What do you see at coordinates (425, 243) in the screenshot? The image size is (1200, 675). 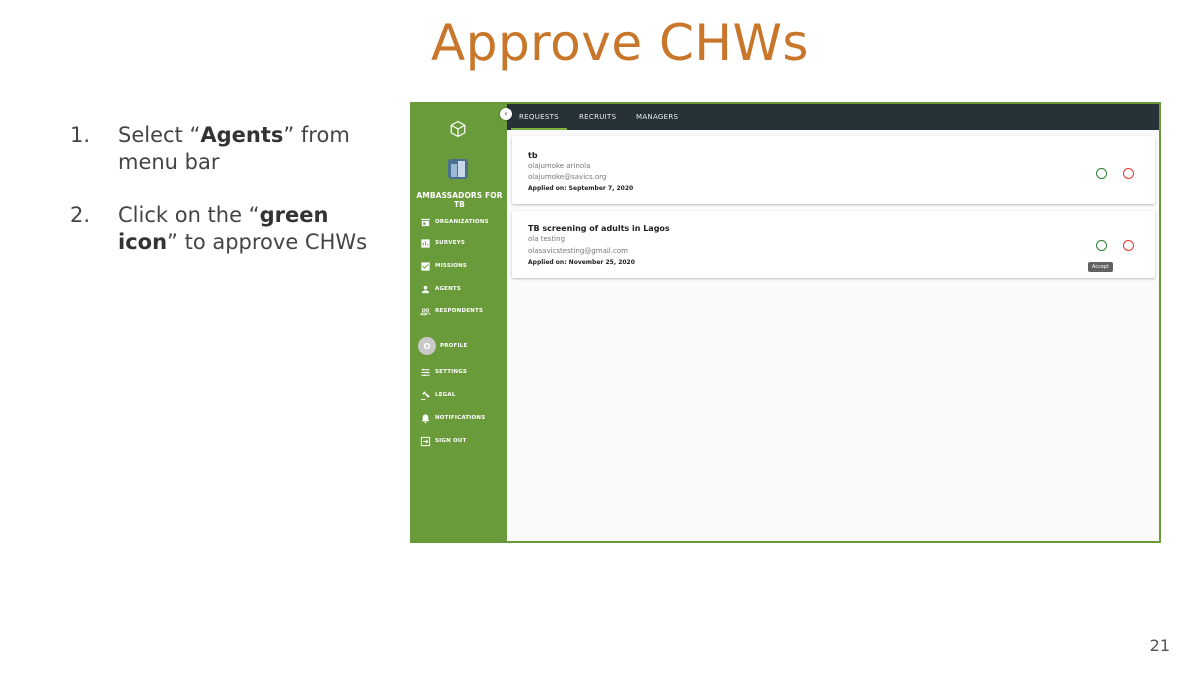 I see `bar-chart-icon` at bounding box center [425, 243].